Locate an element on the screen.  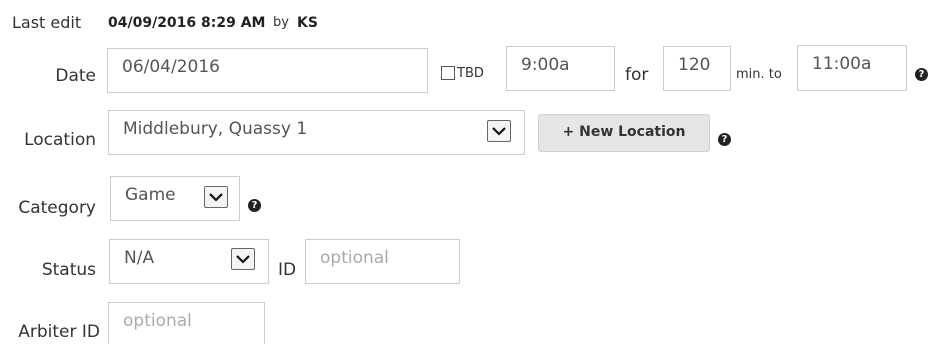
location-help-icon: ? is located at coordinates (724, 139).